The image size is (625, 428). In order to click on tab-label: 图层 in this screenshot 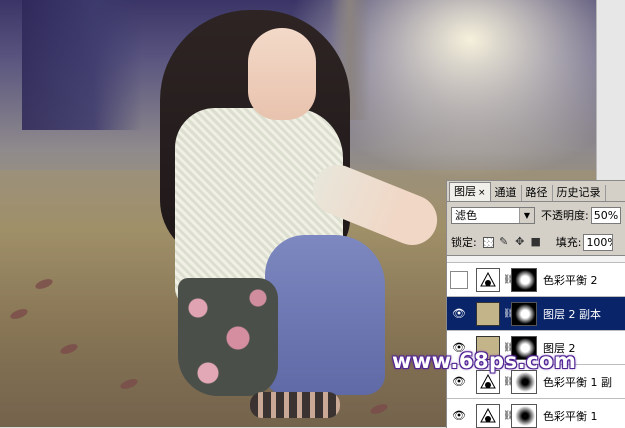, I will do `click(465, 191)`.